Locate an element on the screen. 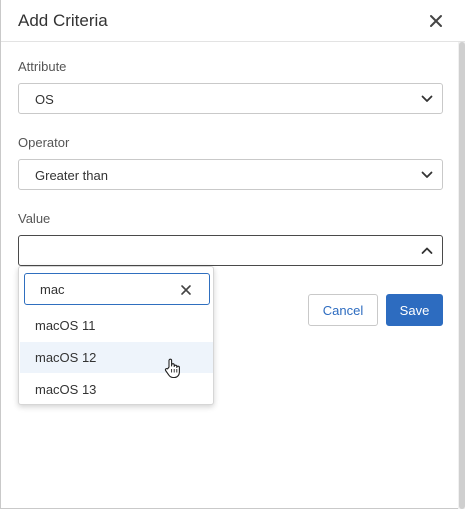  close-icon is located at coordinates (436, 21).